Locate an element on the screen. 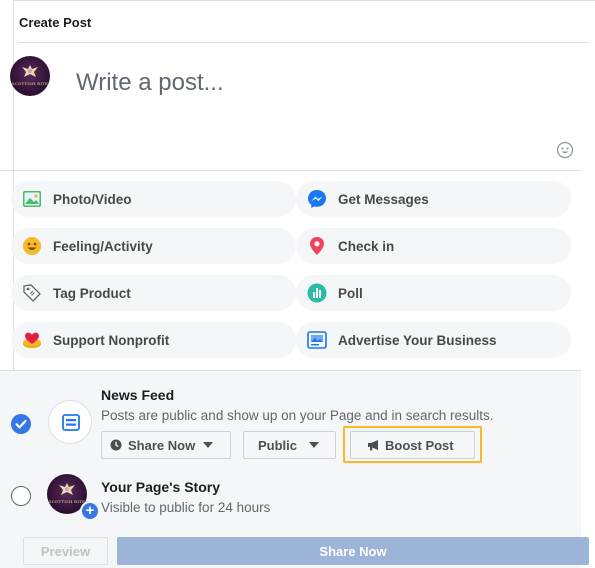 This screenshot has width=595, height=568. news-feed-icon-badge is located at coordinates (70, 422).